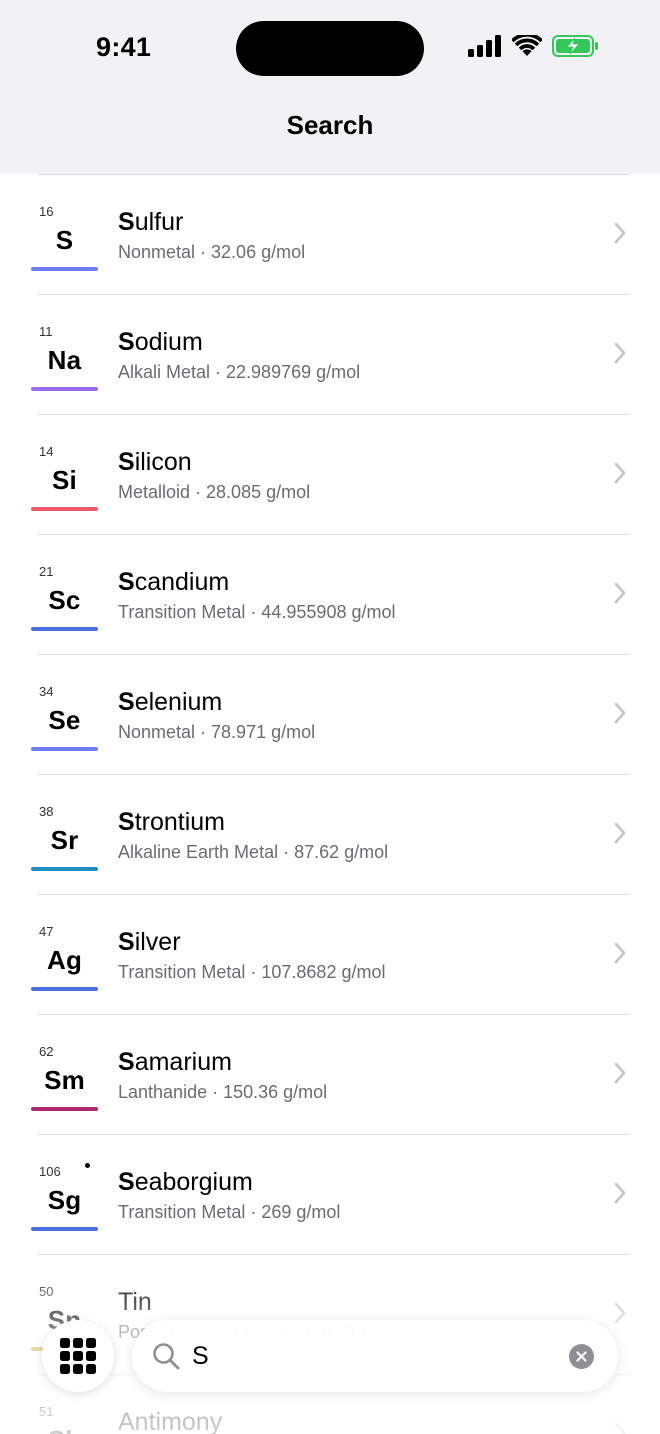 The image size is (660, 1434). Describe the element at coordinates (217, 732) in the screenshot. I see `element-subtitle: Nonmetal · 78.971 g/mol` at that location.